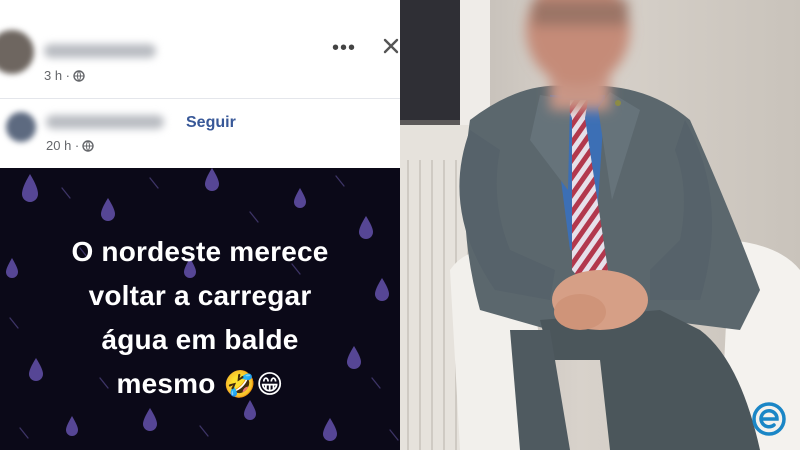  What do you see at coordinates (211, 123) in the screenshot?
I see `follow-button: Seguir` at bounding box center [211, 123].